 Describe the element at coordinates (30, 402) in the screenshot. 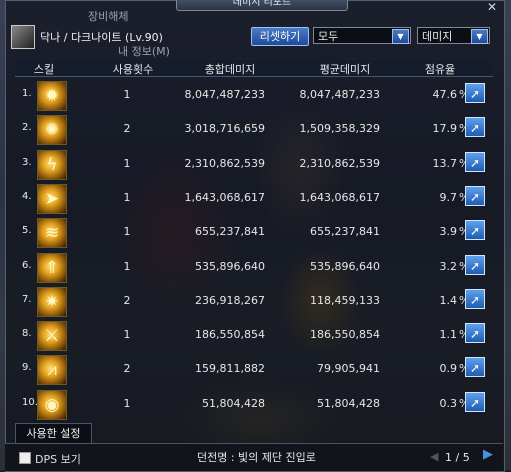

I see `row-rank: 10.` at that location.